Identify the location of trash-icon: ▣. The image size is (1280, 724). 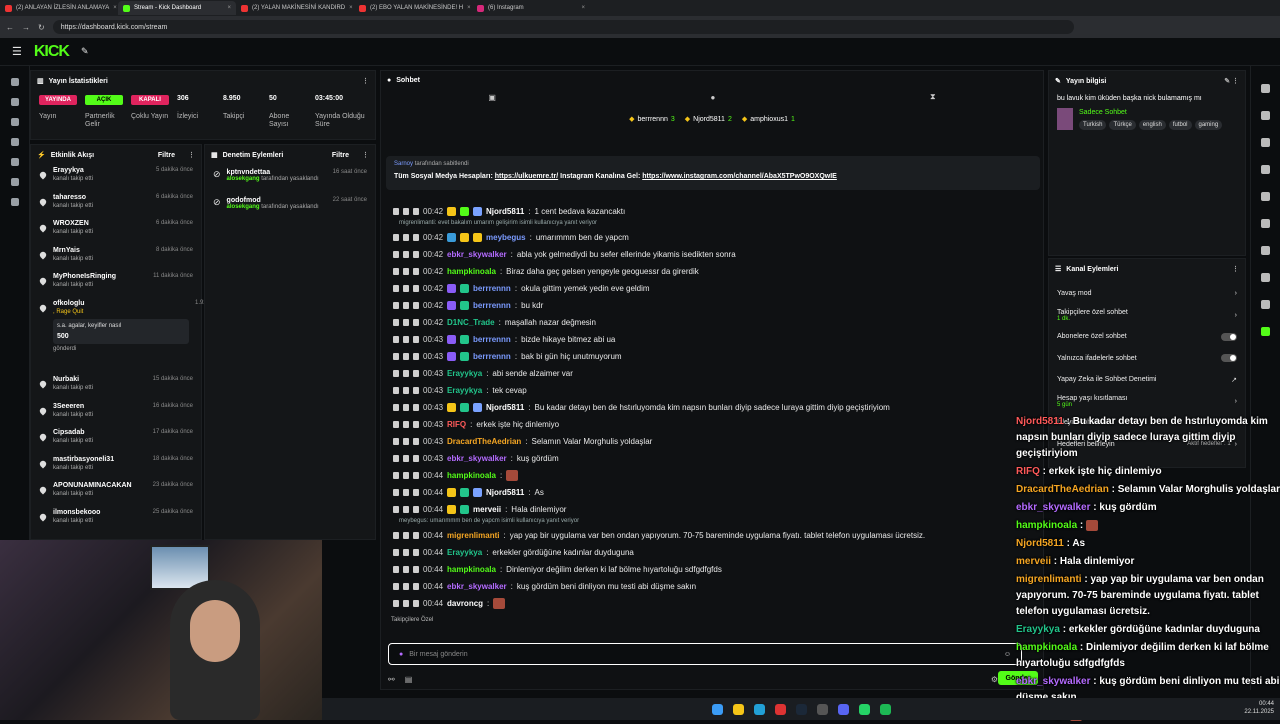
(492, 97).